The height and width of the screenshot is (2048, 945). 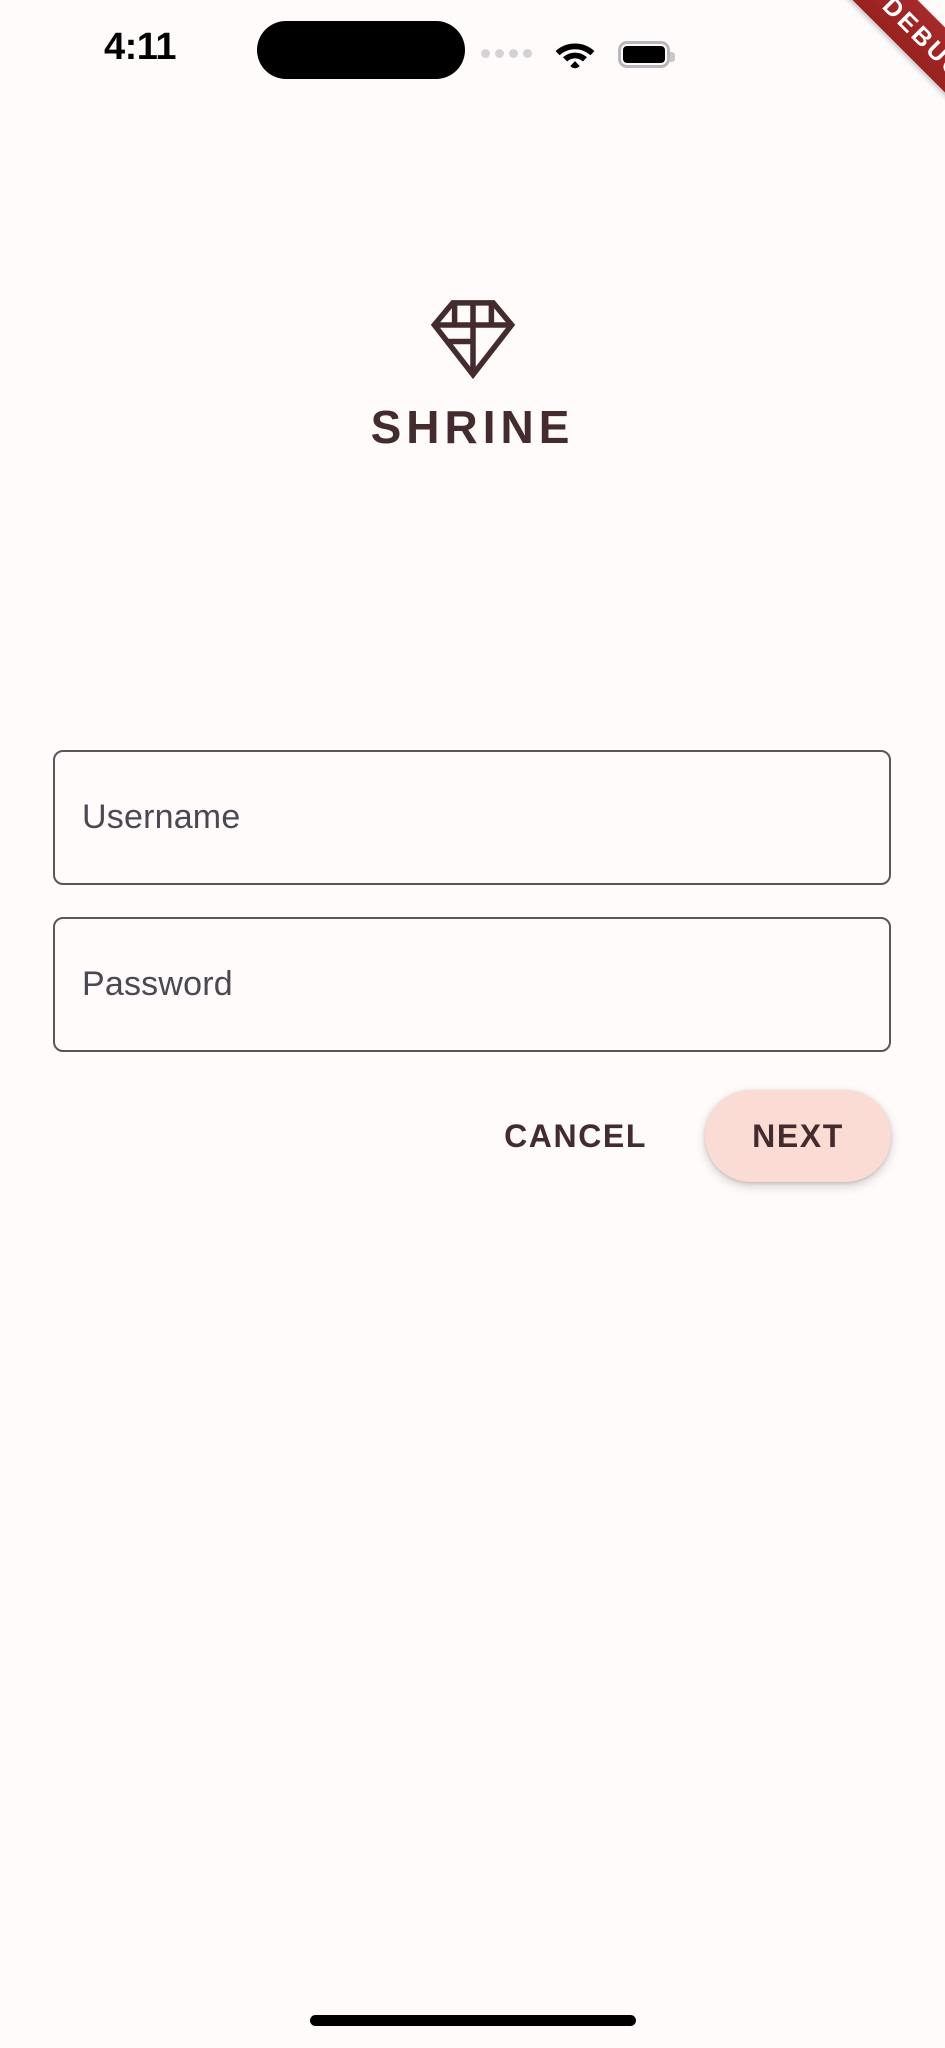 What do you see at coordinates (472, 901) in the screenshot?
I see `login-form: Username Password` at bounding box center [472, 901].